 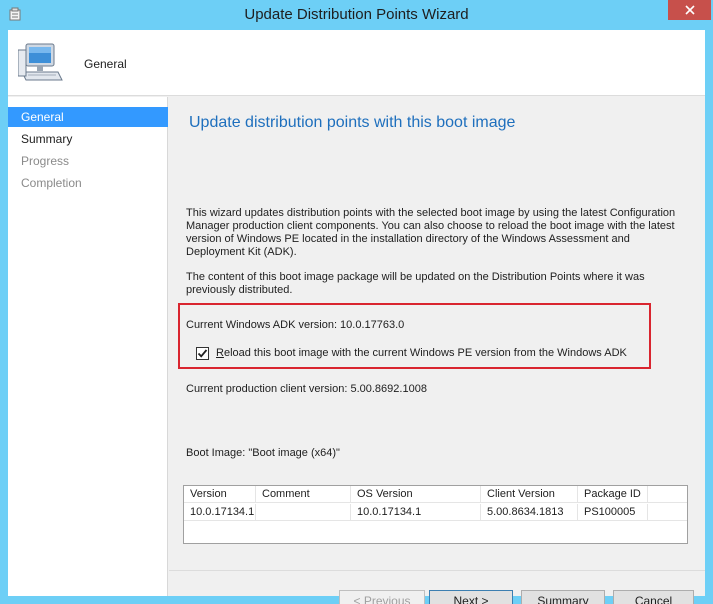 I want to click on cell-filler, so click(x=667, y=512).